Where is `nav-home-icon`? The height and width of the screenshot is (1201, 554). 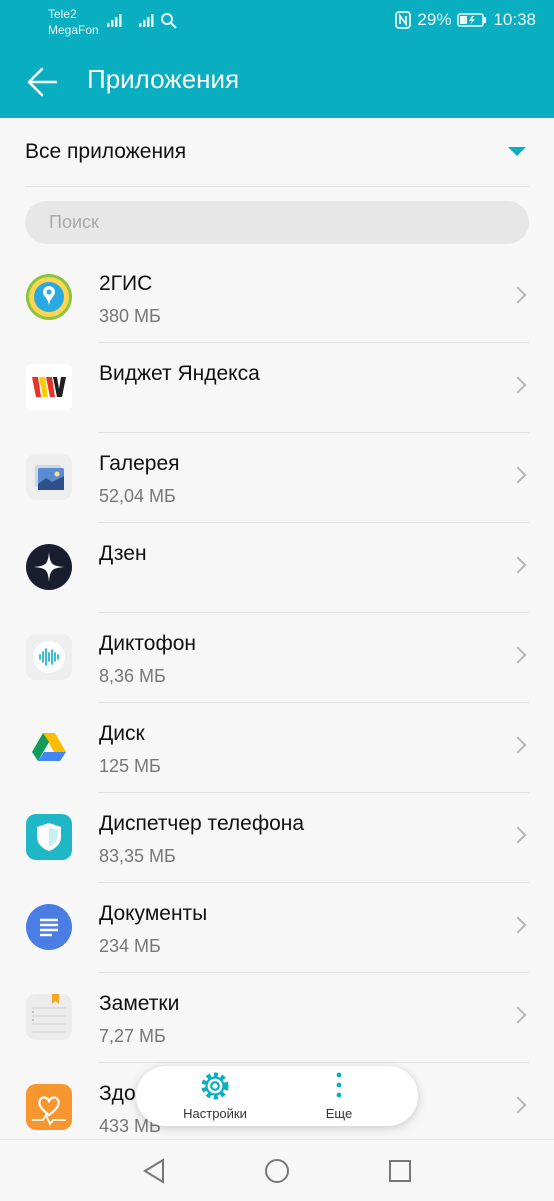
nav-home-icon is located at coordinates (277, 1171).